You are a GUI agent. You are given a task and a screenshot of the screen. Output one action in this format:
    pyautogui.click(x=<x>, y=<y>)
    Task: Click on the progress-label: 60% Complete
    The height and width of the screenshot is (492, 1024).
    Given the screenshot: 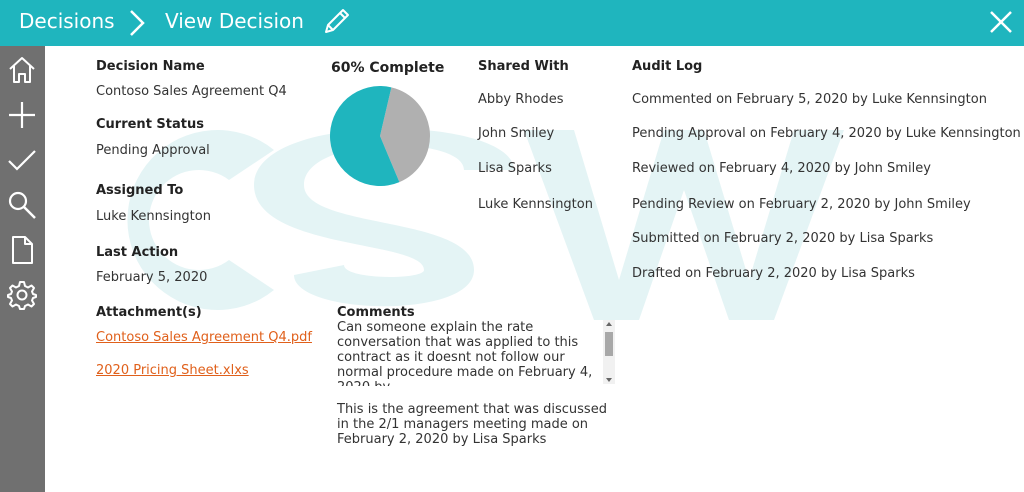 What is the action you would take?
    pyautogui.click(x=388, y=68)
    